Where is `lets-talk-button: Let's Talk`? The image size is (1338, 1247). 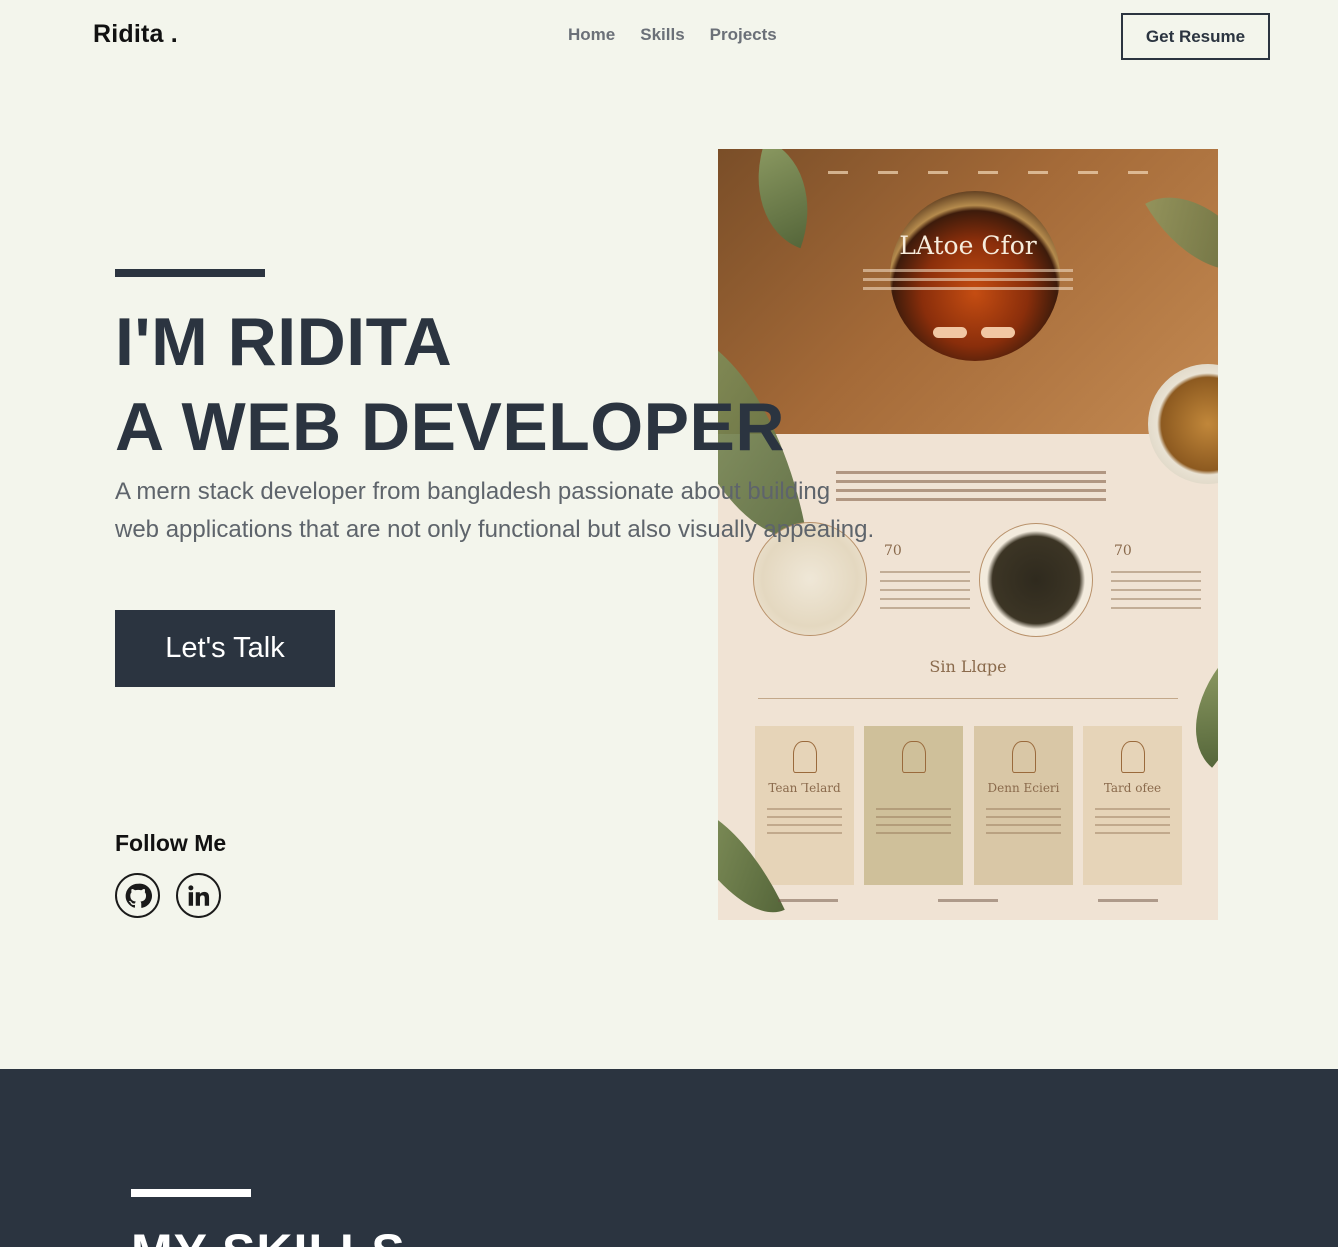 lets-talk-button: Let's Talk is located at coordinates (225, 648).